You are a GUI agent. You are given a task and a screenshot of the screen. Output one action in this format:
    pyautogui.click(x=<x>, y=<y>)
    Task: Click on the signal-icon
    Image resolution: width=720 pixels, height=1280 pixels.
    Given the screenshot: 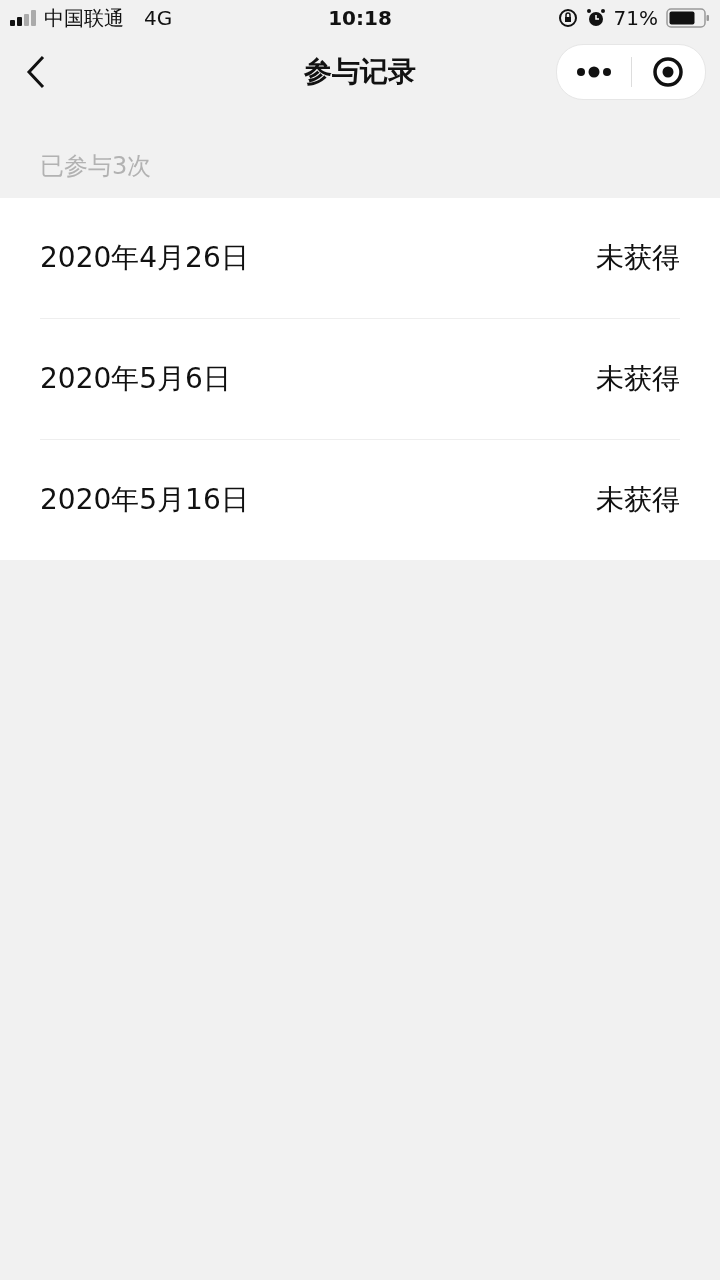 What is the action you would take?
    pyautogui.click(x=24, y=18)
    